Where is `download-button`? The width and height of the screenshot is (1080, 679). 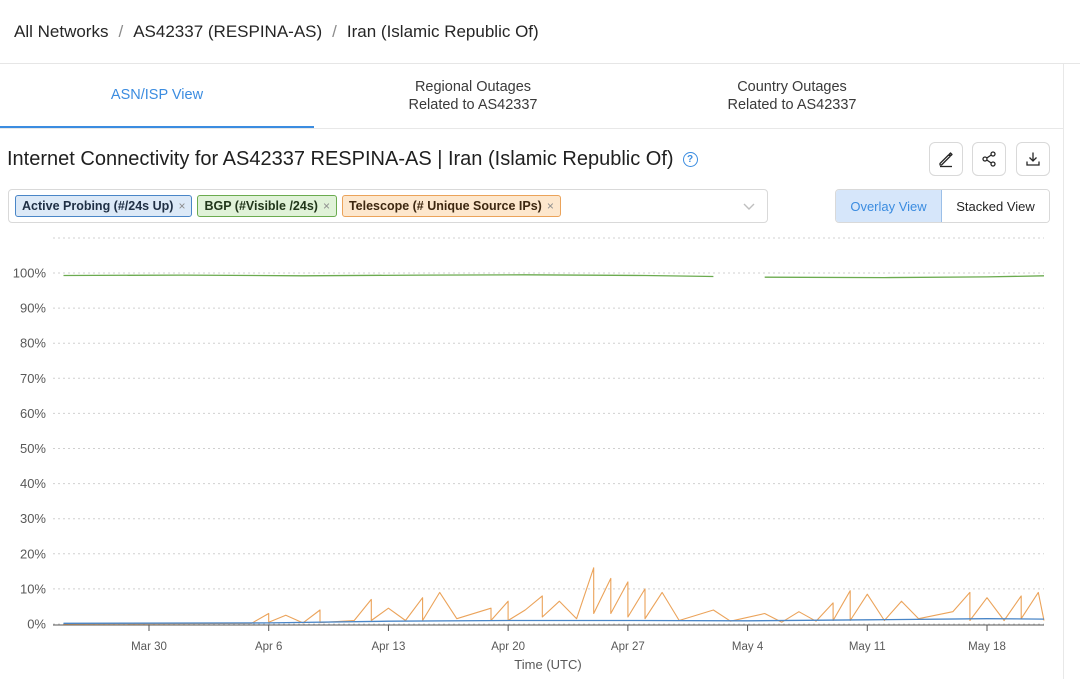
download-button is located at coordinates (1033, 159).